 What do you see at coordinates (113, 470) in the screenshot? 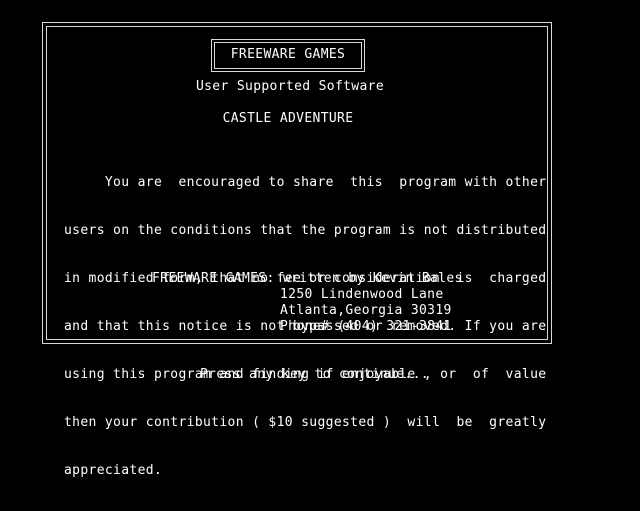
I see `notice-line: appreciated.` at bounding box center [113, 470].